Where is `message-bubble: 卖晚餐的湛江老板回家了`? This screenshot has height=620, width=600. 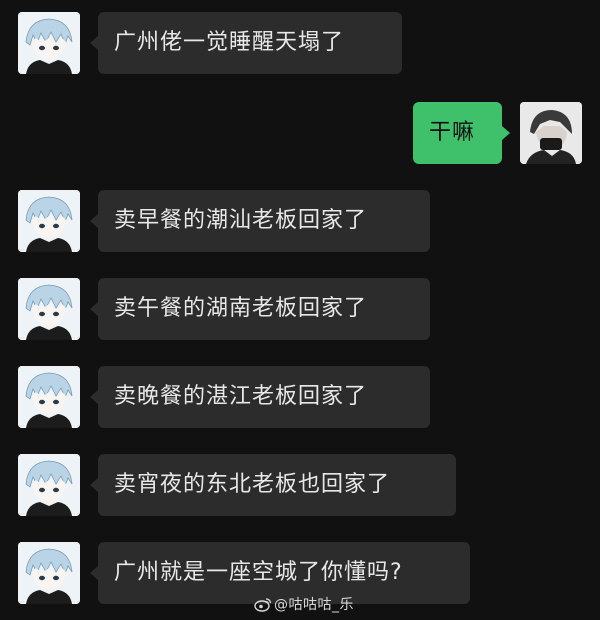 message-bubble: 卖晚餐的湛江老板回家了 is located at coordinates (260, 397).